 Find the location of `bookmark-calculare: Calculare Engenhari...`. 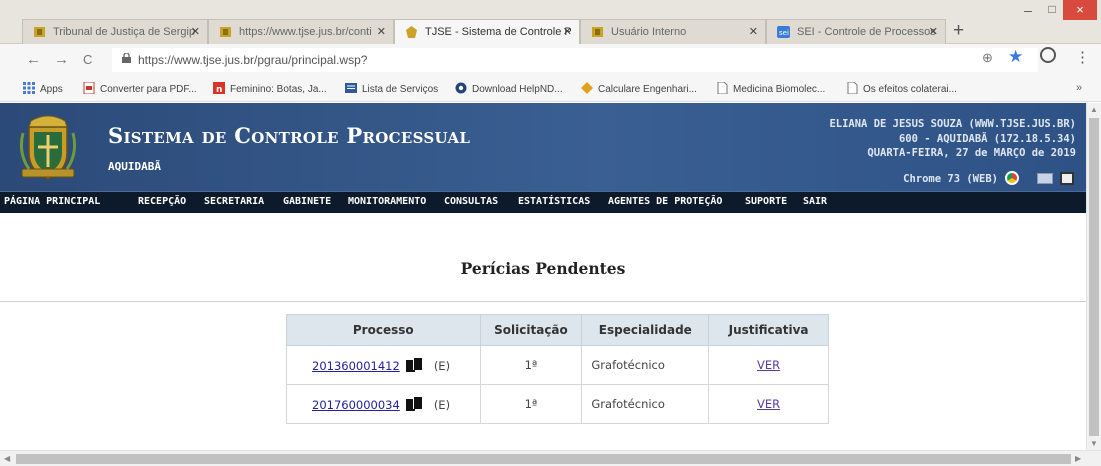

bookmark-calculare: Calculare Engenhari... is located at coordinates (639, 88).